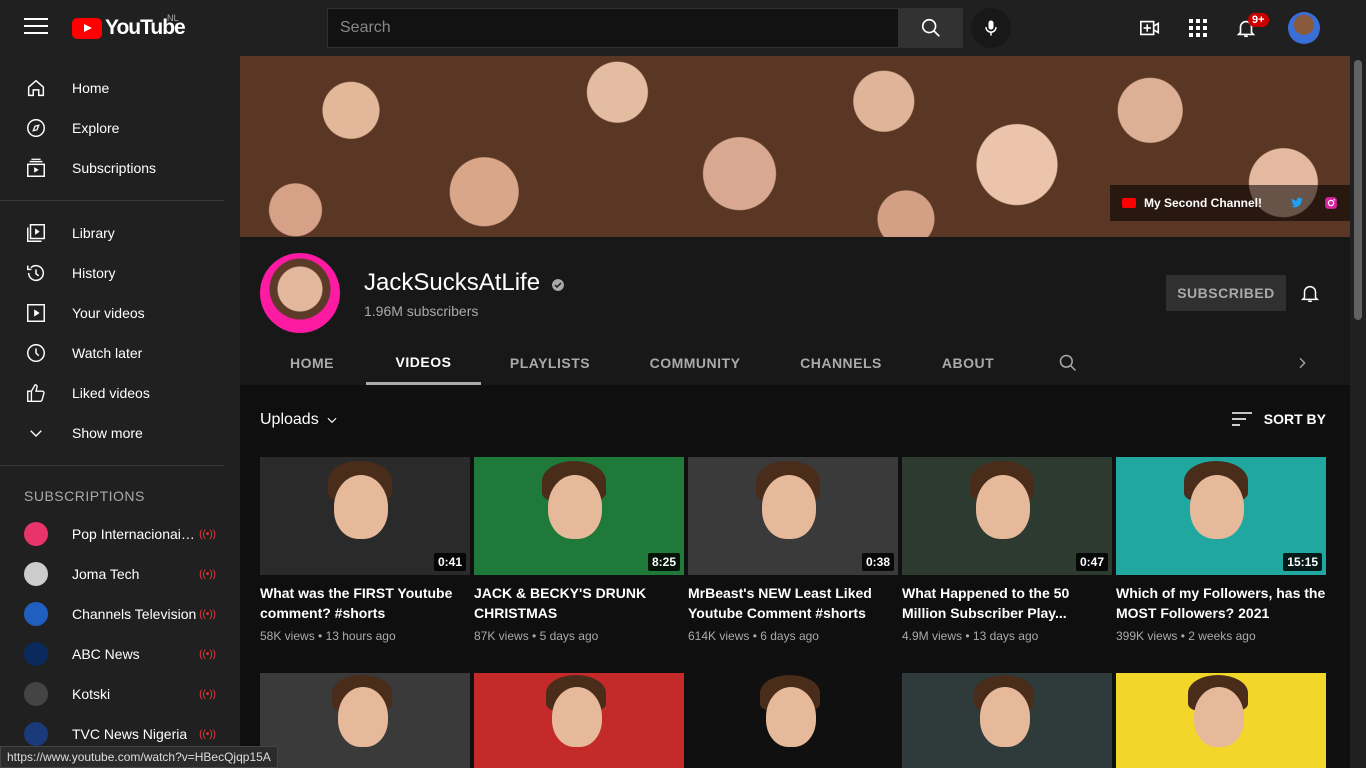 The image size is (1366, 768). What do you see at coordinates (1358, 412) in the screenshot?
I see `scrollbar` at bounding box center [1358, 412].